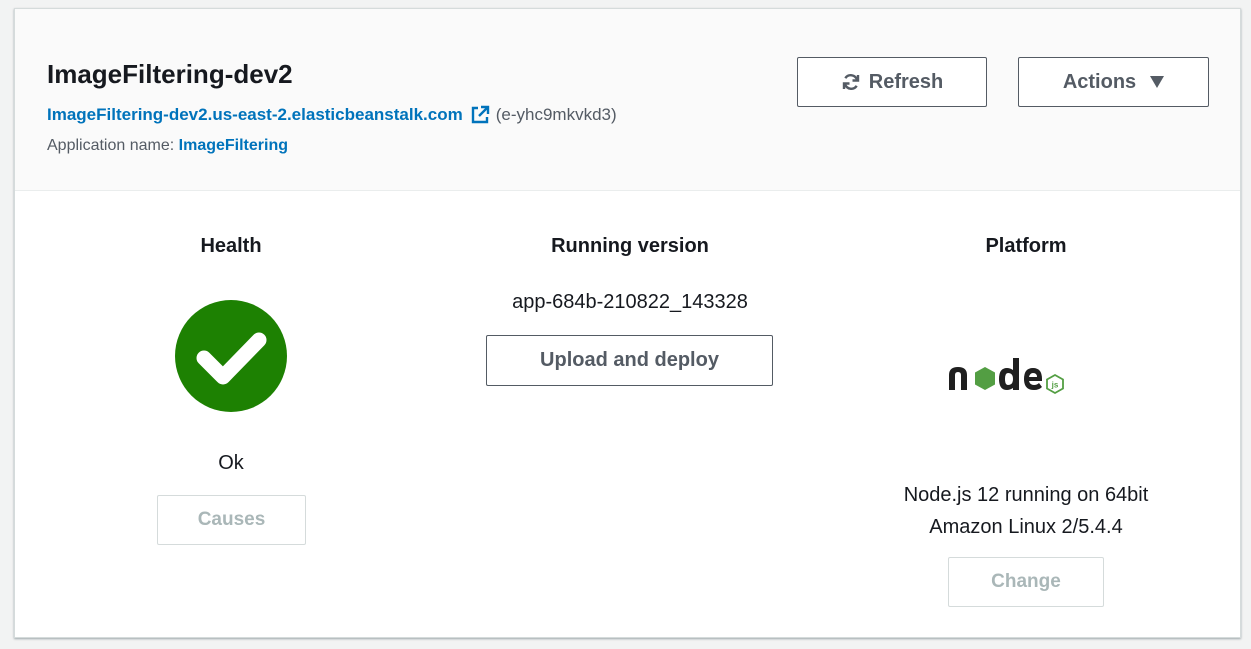 The image size is (1251, 649). I want to click on refresh-button: Refresh, so click(892, 82).